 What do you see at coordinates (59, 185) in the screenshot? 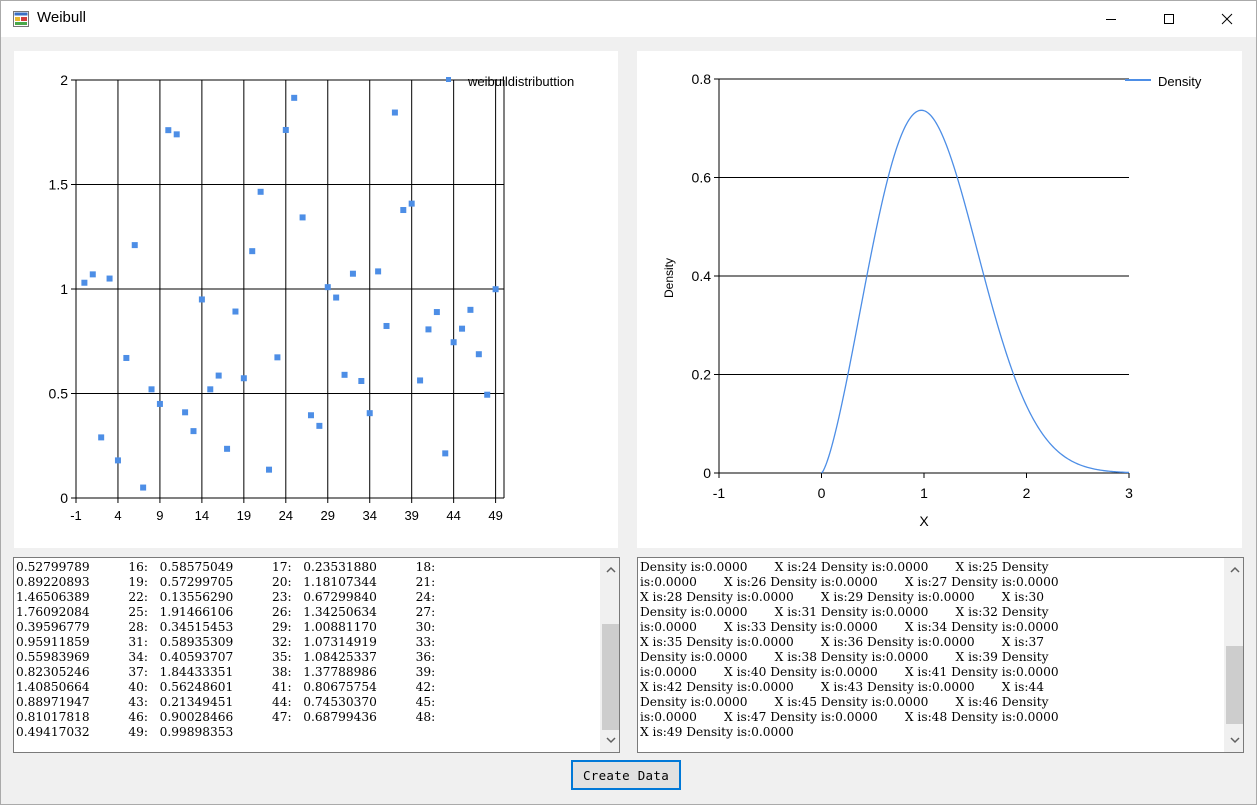
I see `y-tick-label: 1.5` at bounding box center [59, 185].